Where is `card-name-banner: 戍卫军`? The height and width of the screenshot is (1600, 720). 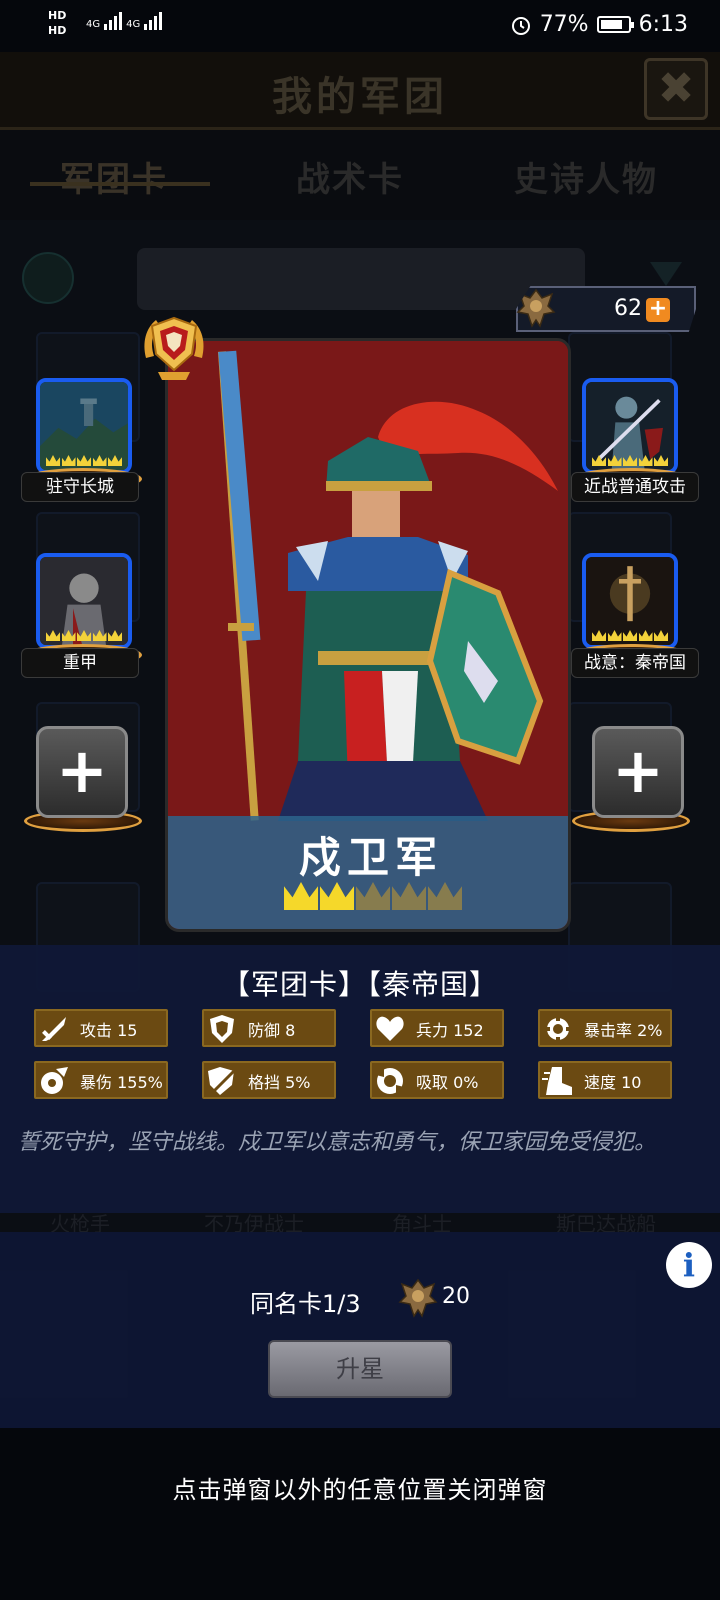
card-name-banner: 戍卫军 is located at coordinates (368, 872).